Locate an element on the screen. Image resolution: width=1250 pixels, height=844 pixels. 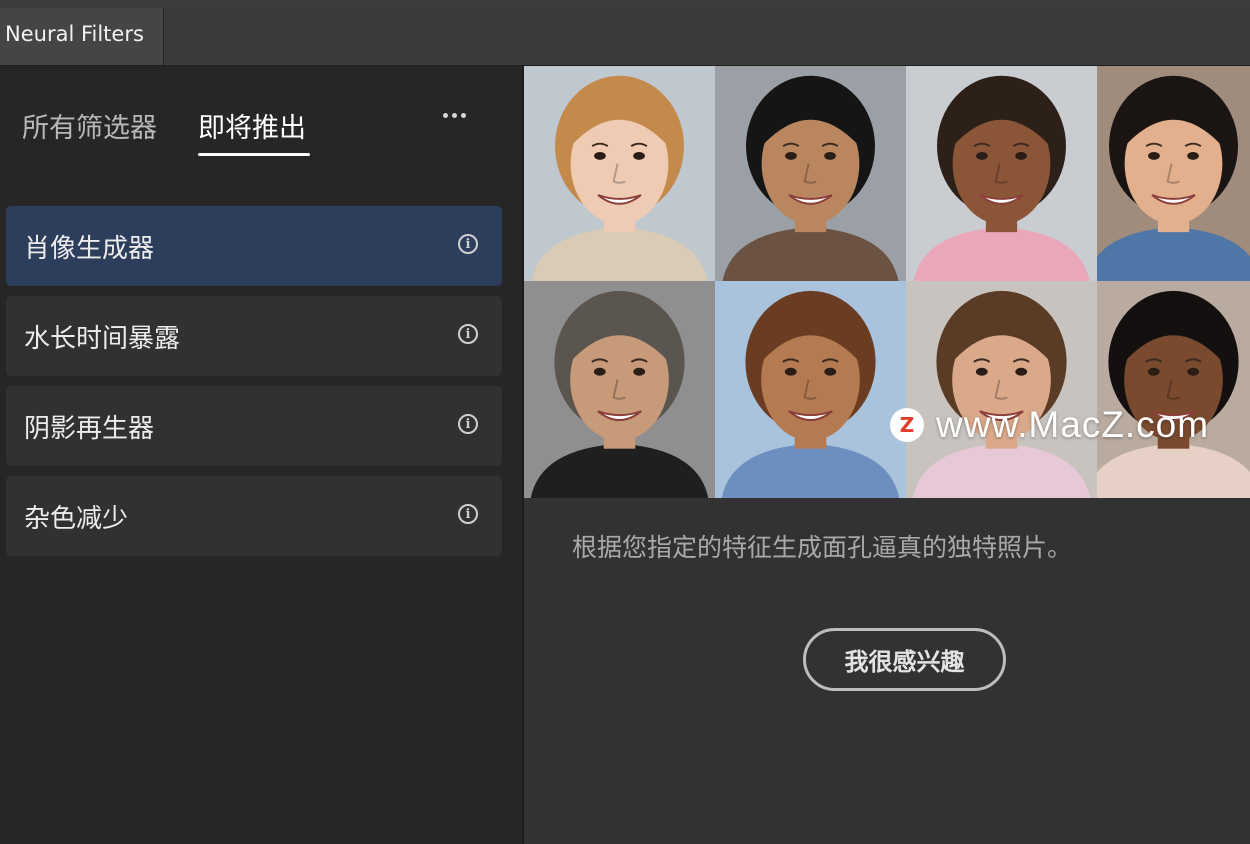
tab-all-filters: 所有筛选器 is located at coordinates (89, 125).